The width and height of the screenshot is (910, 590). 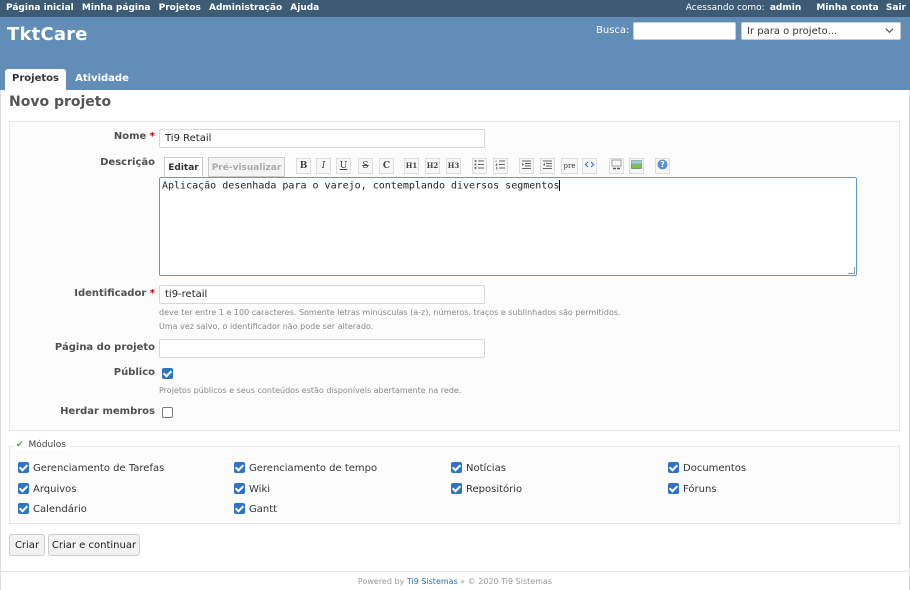 I want to click on module-item: Notícias, so click(x=478, y=468).